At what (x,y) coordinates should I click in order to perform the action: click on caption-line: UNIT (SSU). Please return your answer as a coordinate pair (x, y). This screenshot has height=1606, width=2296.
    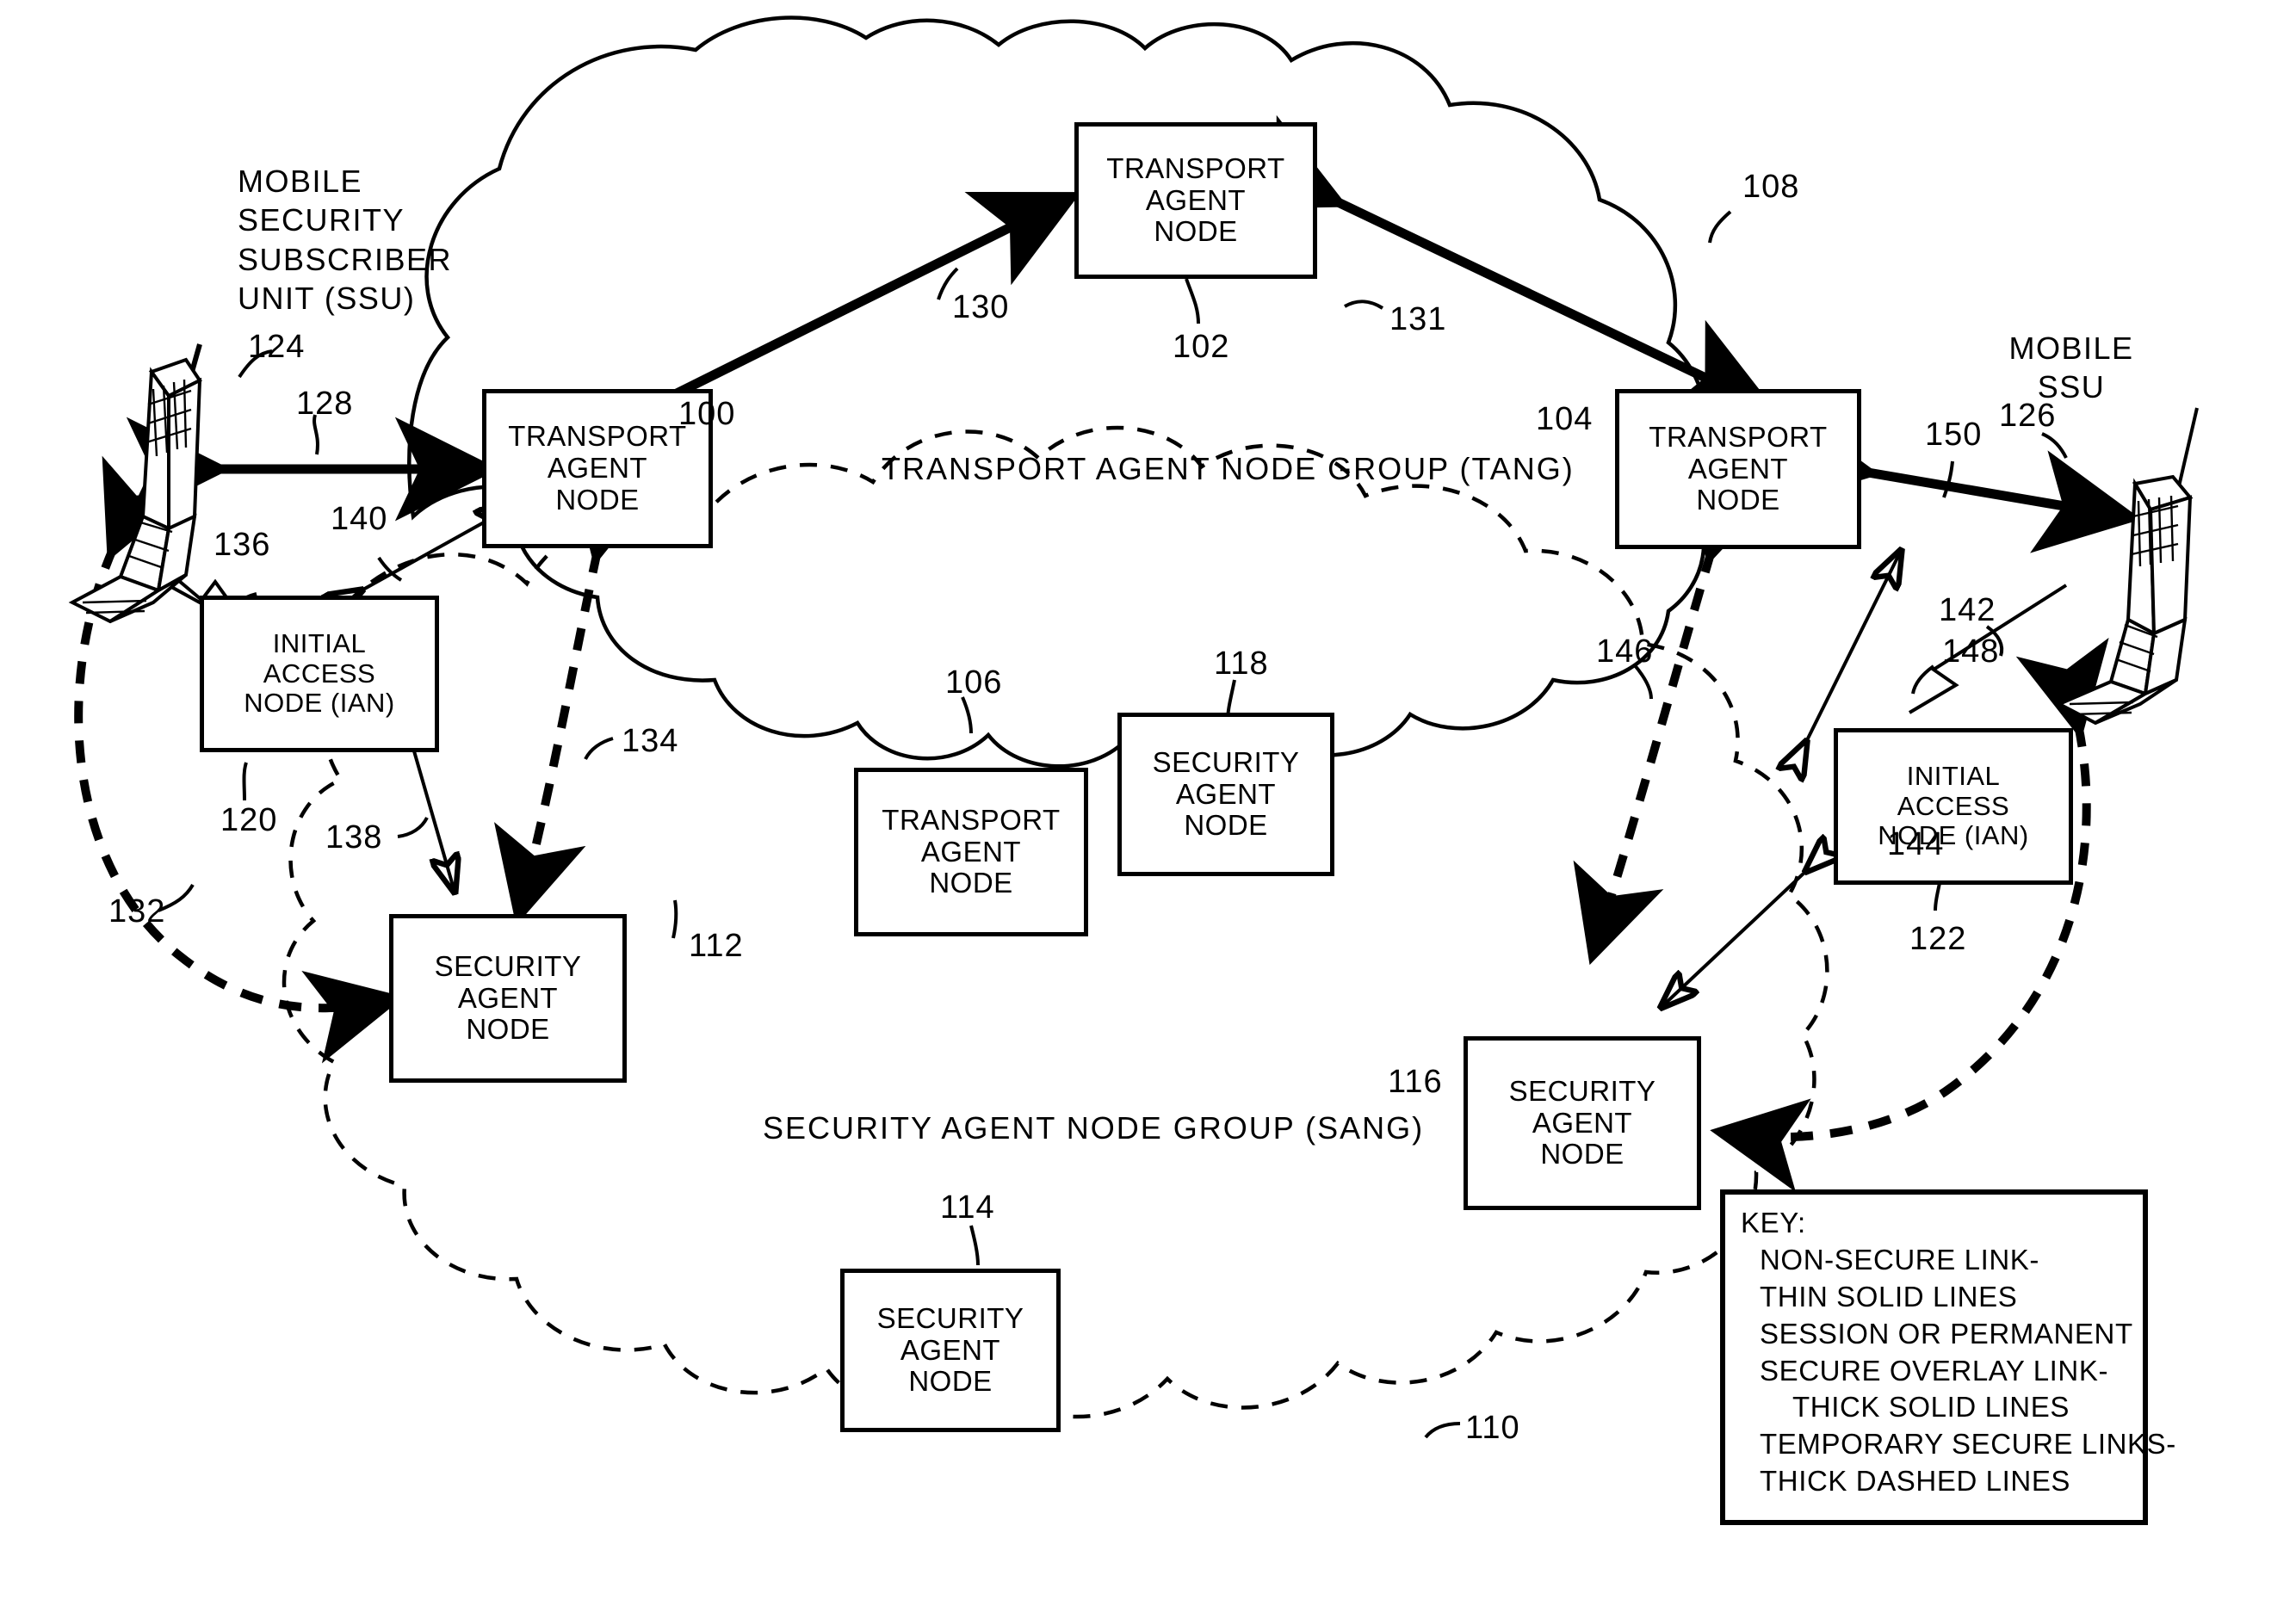
    Looking at the image, I should click on (327, 299).